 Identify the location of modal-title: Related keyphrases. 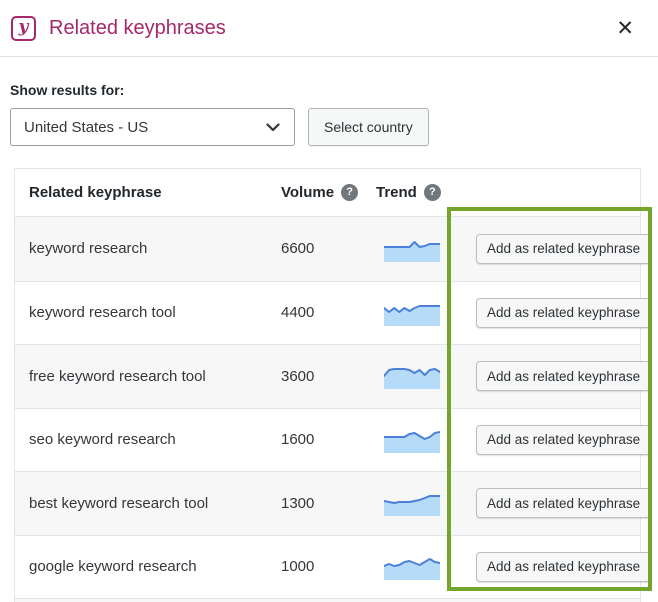
(137, 27).